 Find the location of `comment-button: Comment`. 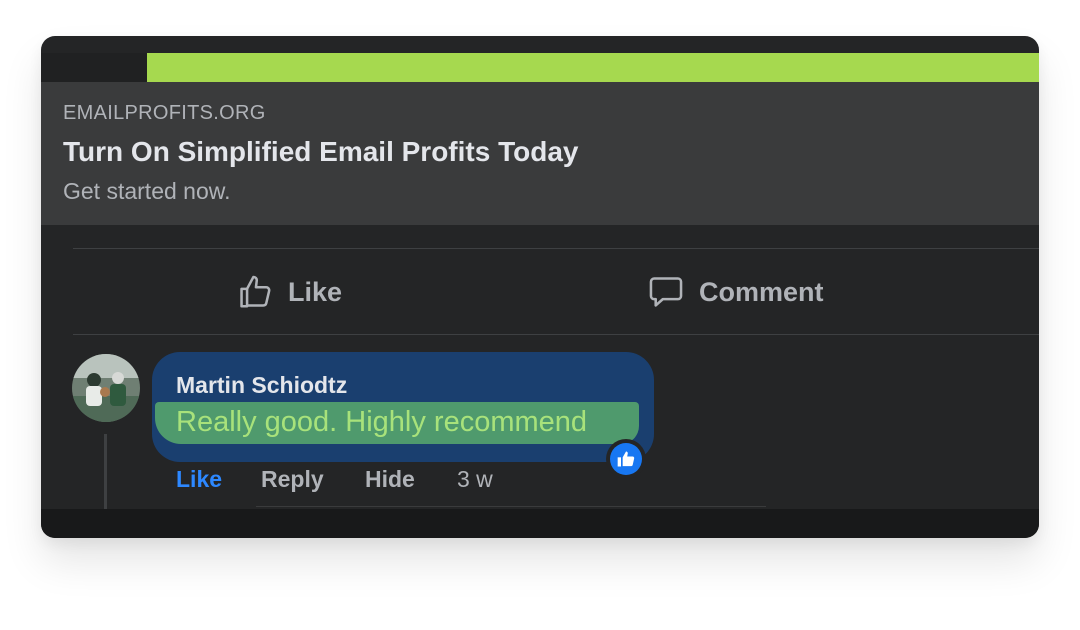

comment-button: Comment is located at coordinates (735, 292).